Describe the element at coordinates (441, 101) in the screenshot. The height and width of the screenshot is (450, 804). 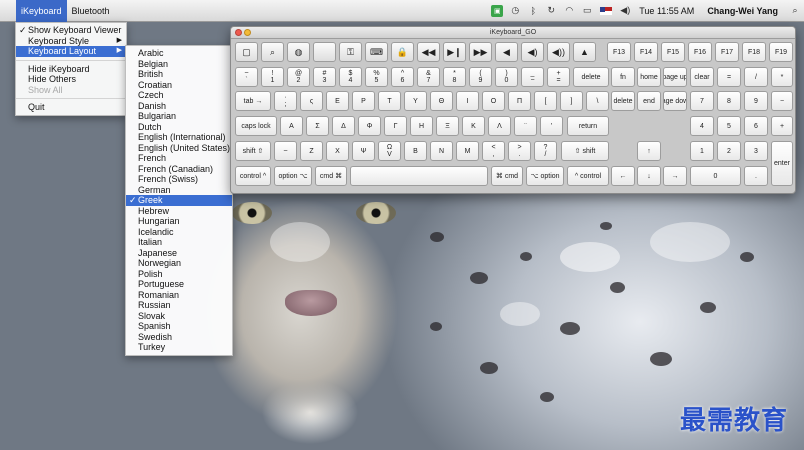
I see `key-q-row-6: Θ` at that location.